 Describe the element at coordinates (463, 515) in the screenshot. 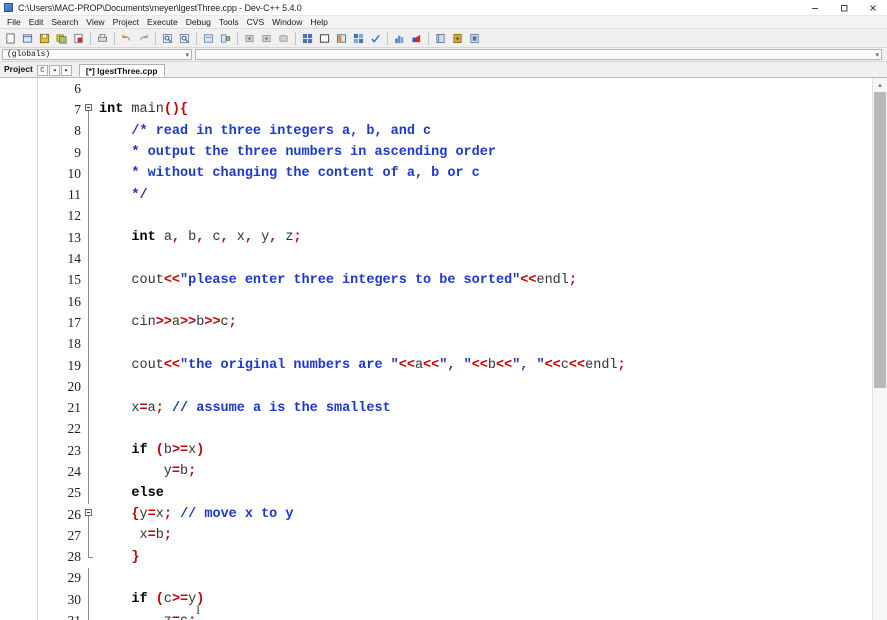

I see `code-line: 26 {y=x; // move x to y` at that location.